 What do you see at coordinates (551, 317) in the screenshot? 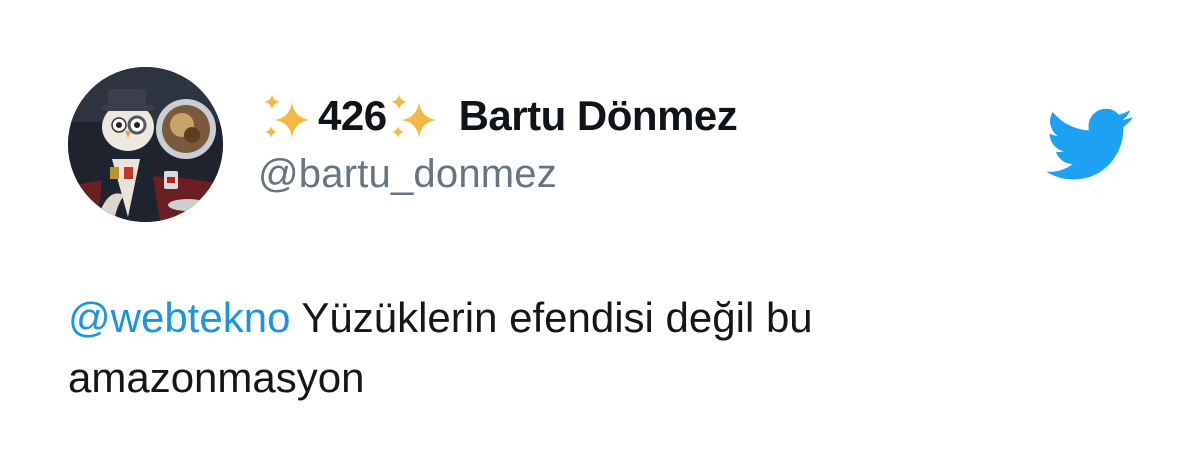
I see `tweet-body-line1: Yüzüklerin efendisi değil bu` at bounding box center [551, 317].